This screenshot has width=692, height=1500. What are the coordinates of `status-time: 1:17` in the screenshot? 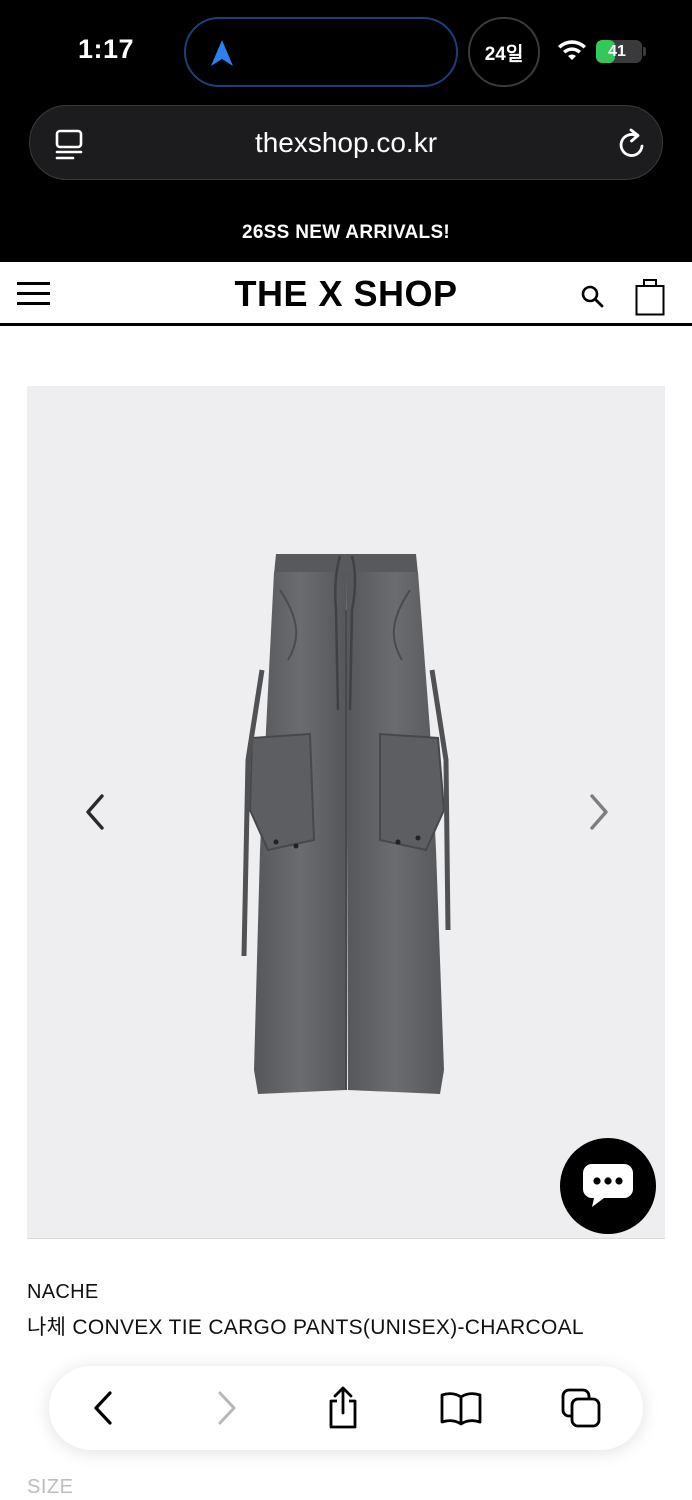 It's located at (106, 49).